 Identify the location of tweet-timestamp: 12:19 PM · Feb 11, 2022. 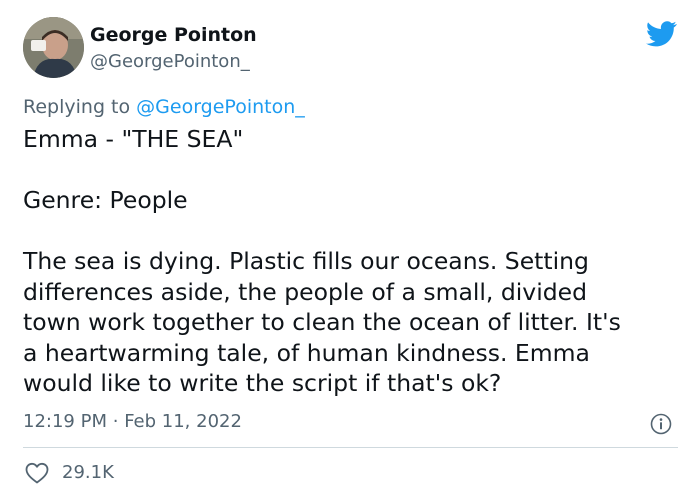
(132, 421).